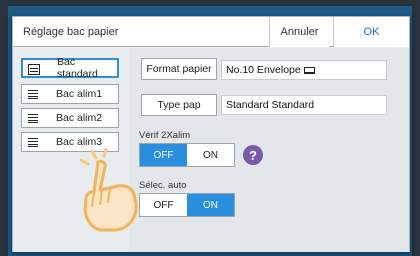 Image resolution: width=420 pixels, height=256 pixels. I want to click on tray-item-alim2: Bac alim2, so click(70, 118).